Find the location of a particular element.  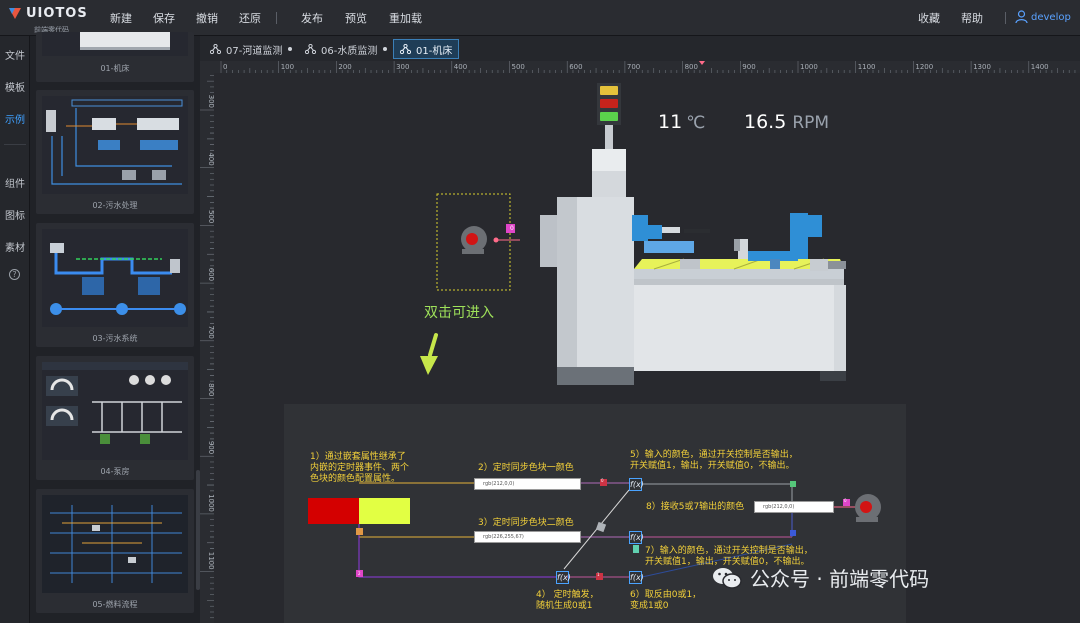

note-line: 7）输入的颜色，通过开关控制是否输出， is located at coordinates (729, 551).